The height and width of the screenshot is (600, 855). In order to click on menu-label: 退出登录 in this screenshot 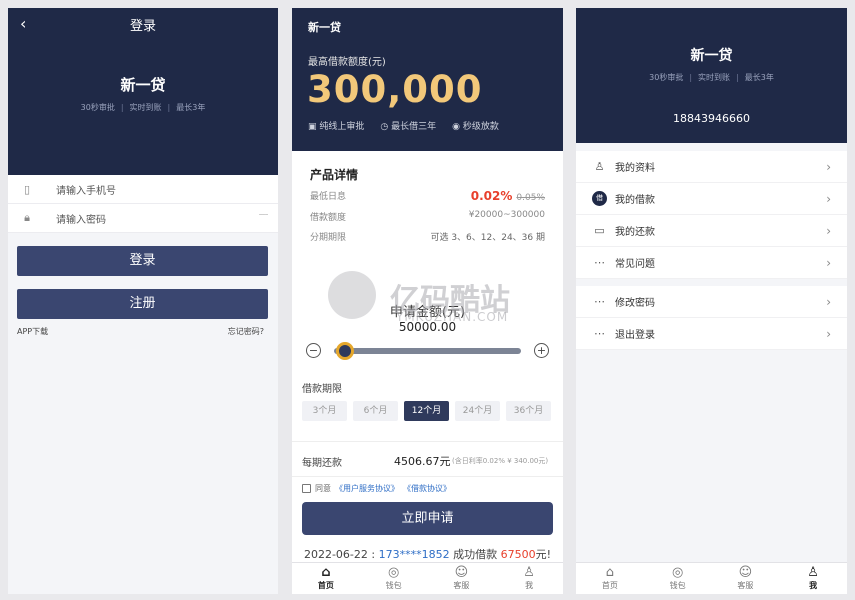, I will do `click(635, 335)`.